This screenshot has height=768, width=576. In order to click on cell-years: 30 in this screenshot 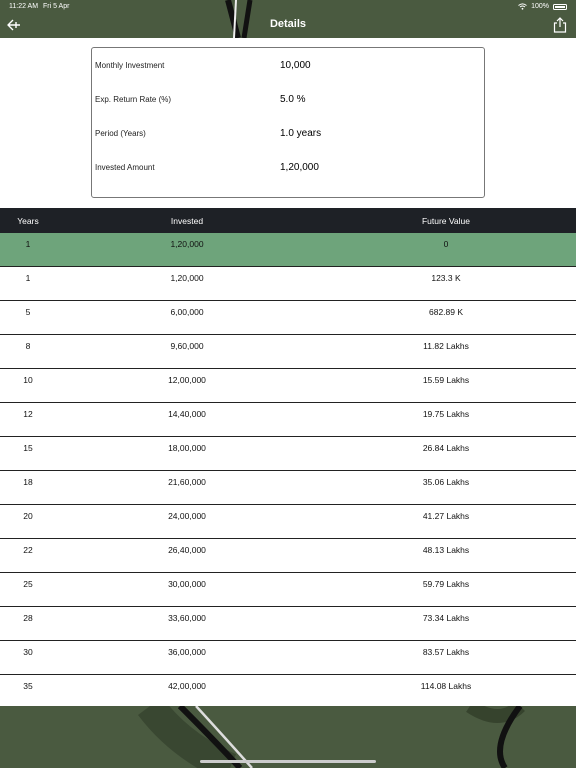, I will do `click(28, 652)`.